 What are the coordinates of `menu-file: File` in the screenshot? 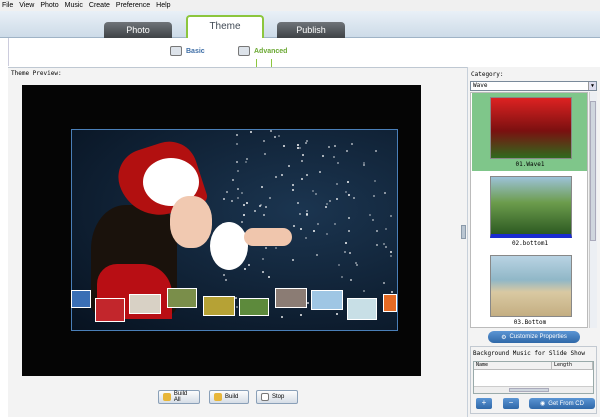 It's located at (7, 5).